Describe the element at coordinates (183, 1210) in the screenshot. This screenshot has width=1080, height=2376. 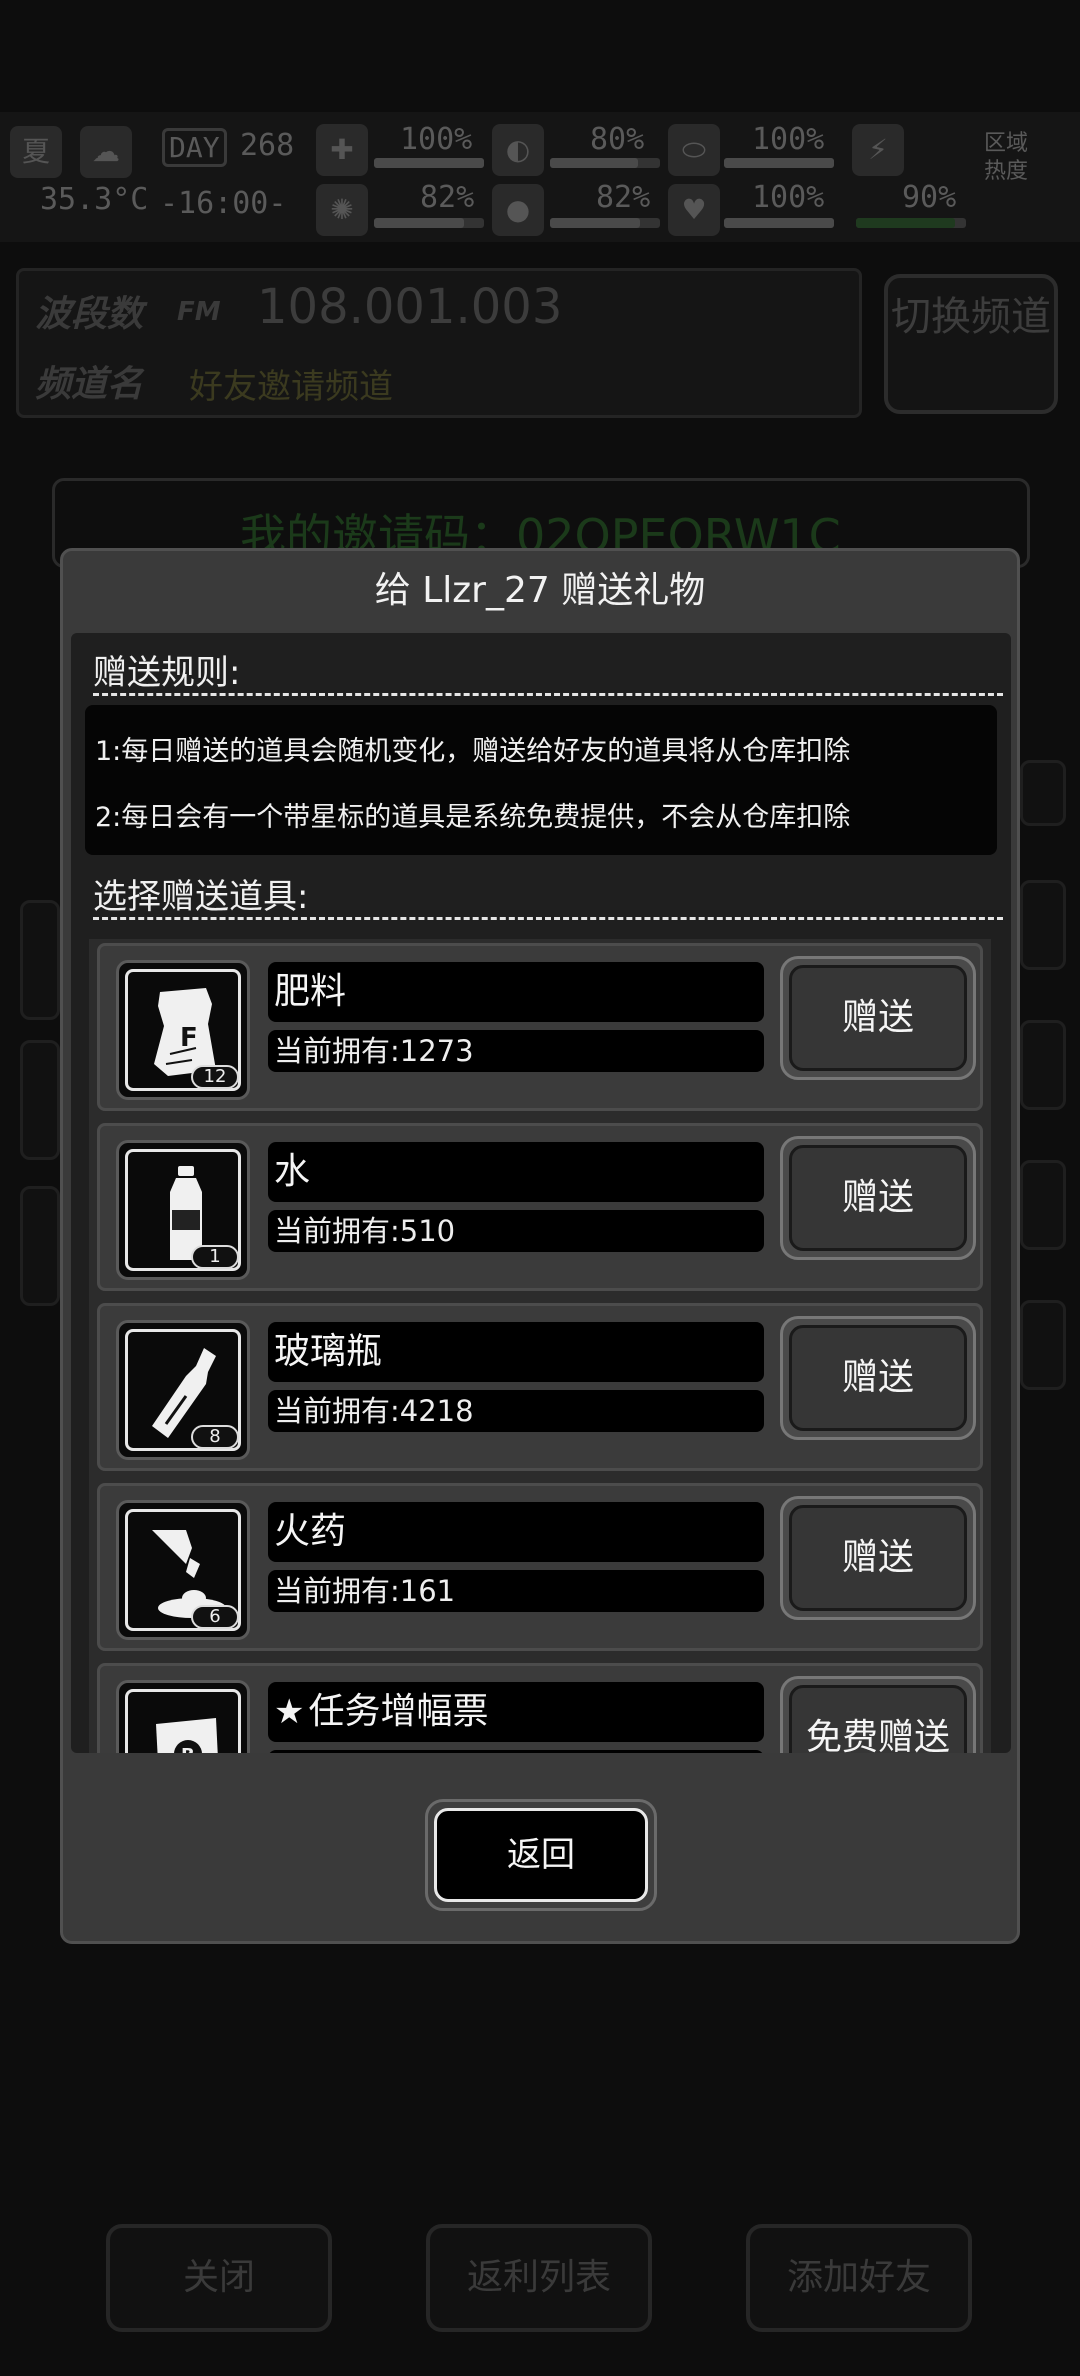
I see `item-icon-frame: 1` at that location.